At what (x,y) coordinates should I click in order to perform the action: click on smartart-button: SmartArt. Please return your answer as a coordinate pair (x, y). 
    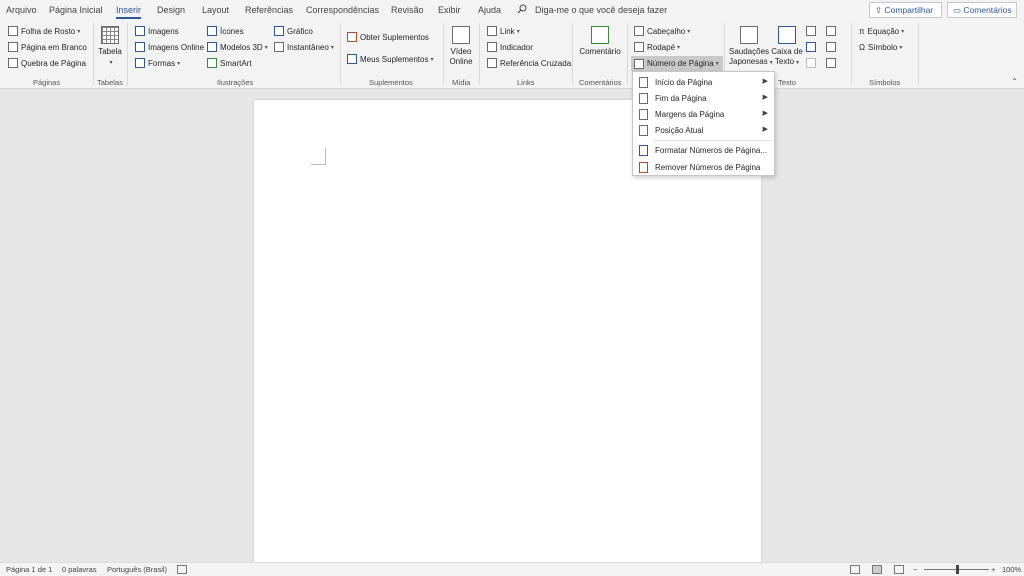
    Looking at the image, I should click on (229, 63).